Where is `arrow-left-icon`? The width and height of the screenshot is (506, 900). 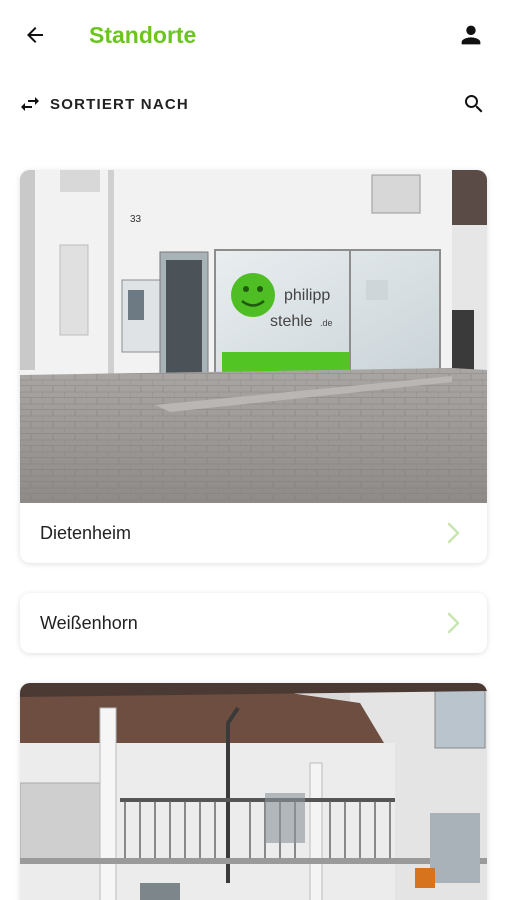 arrow-left-icon is located at coordinates (35, 35).